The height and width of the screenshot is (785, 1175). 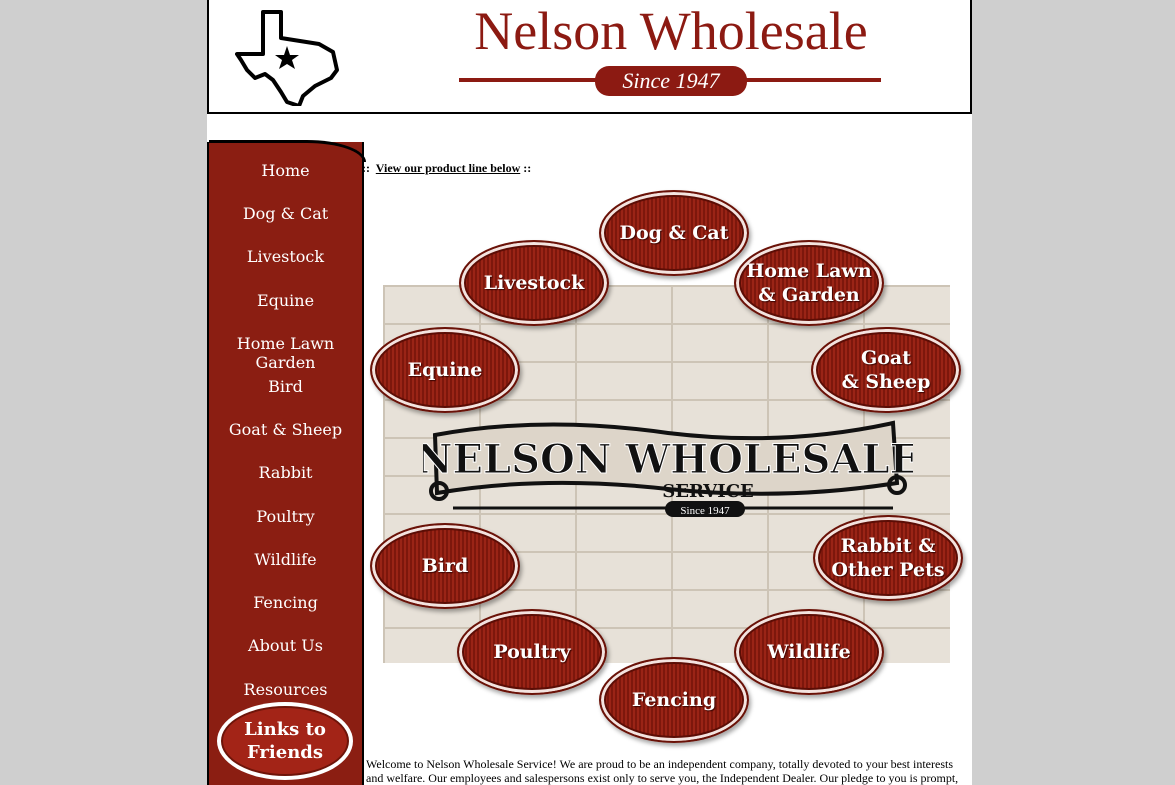 What do you see at coordinates (285, 256) in the screenshot?
I see `nav-item-livestock: Livestock` at bounding box center [285, 256].